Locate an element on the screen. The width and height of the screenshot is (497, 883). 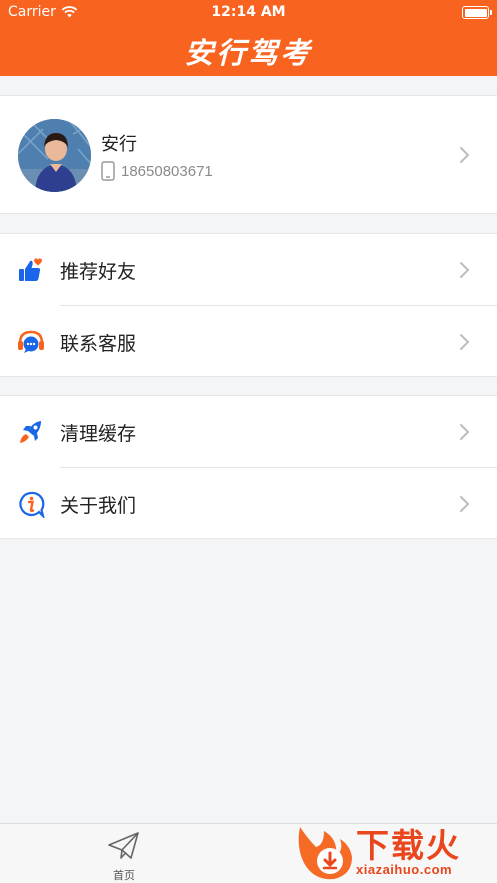
menu-item-clear-cache: 清理缓存 is located at coordinates (248, 431).